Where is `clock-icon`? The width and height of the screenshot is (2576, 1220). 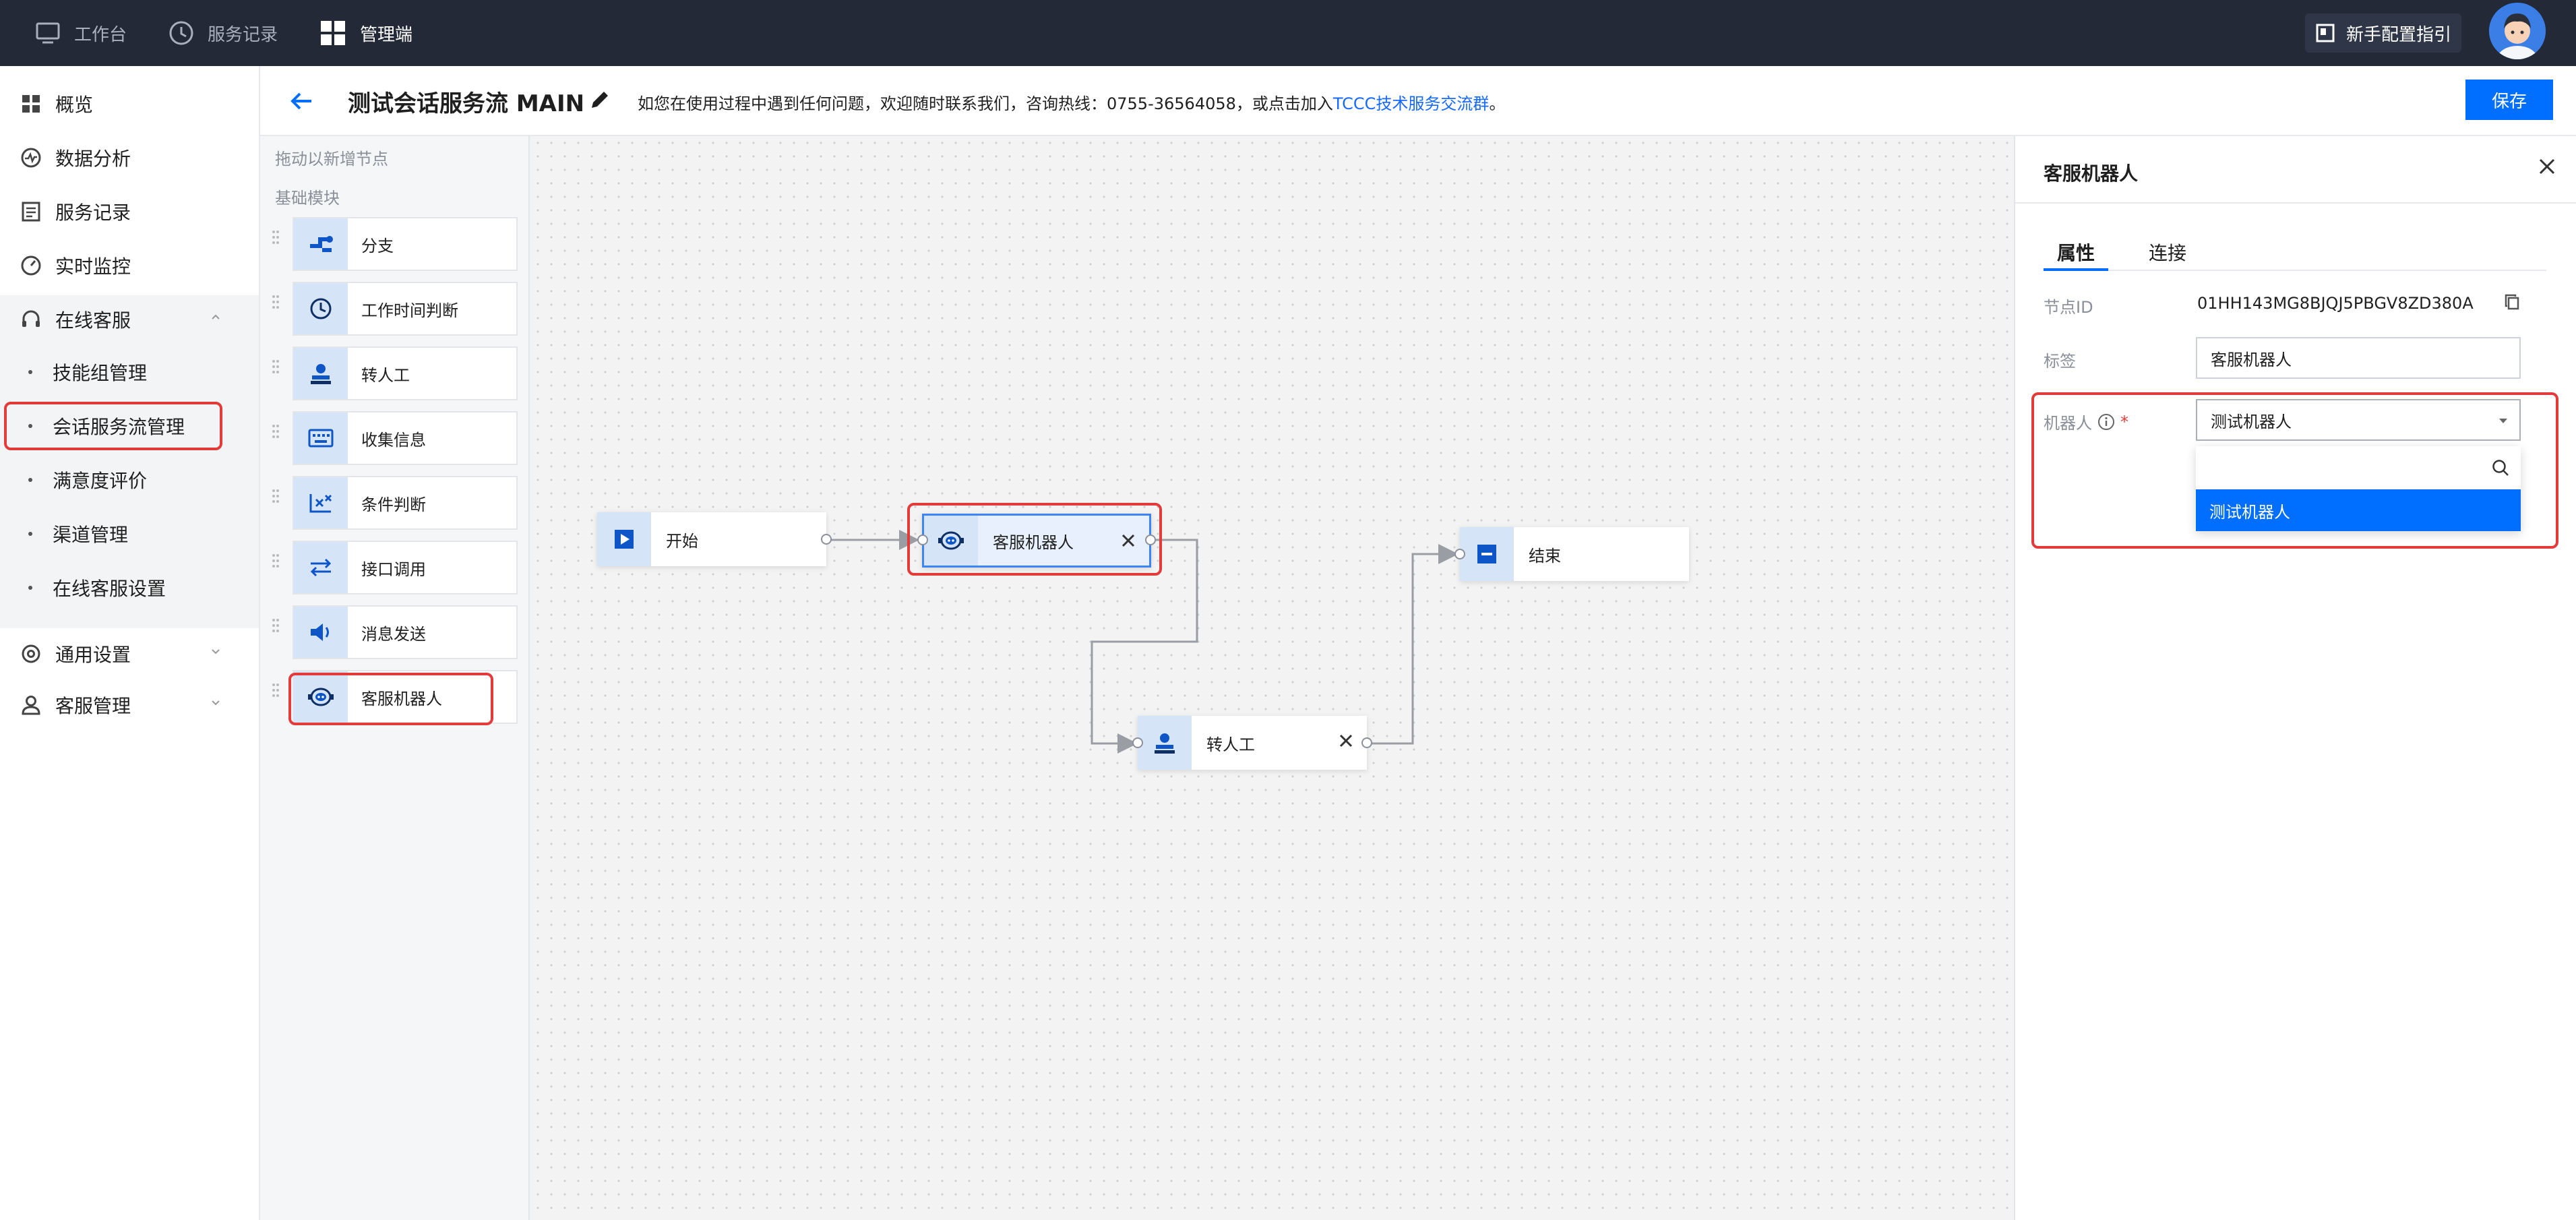 clock-icon is located at coordinates (181, 33).